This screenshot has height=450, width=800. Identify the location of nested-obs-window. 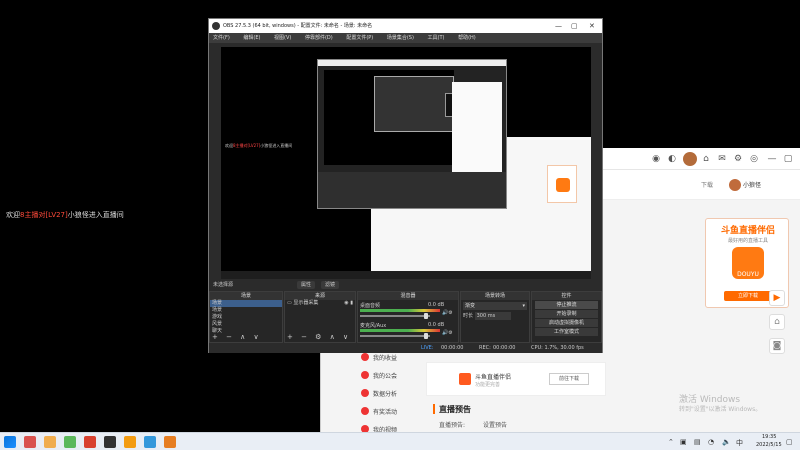
(412, 134).